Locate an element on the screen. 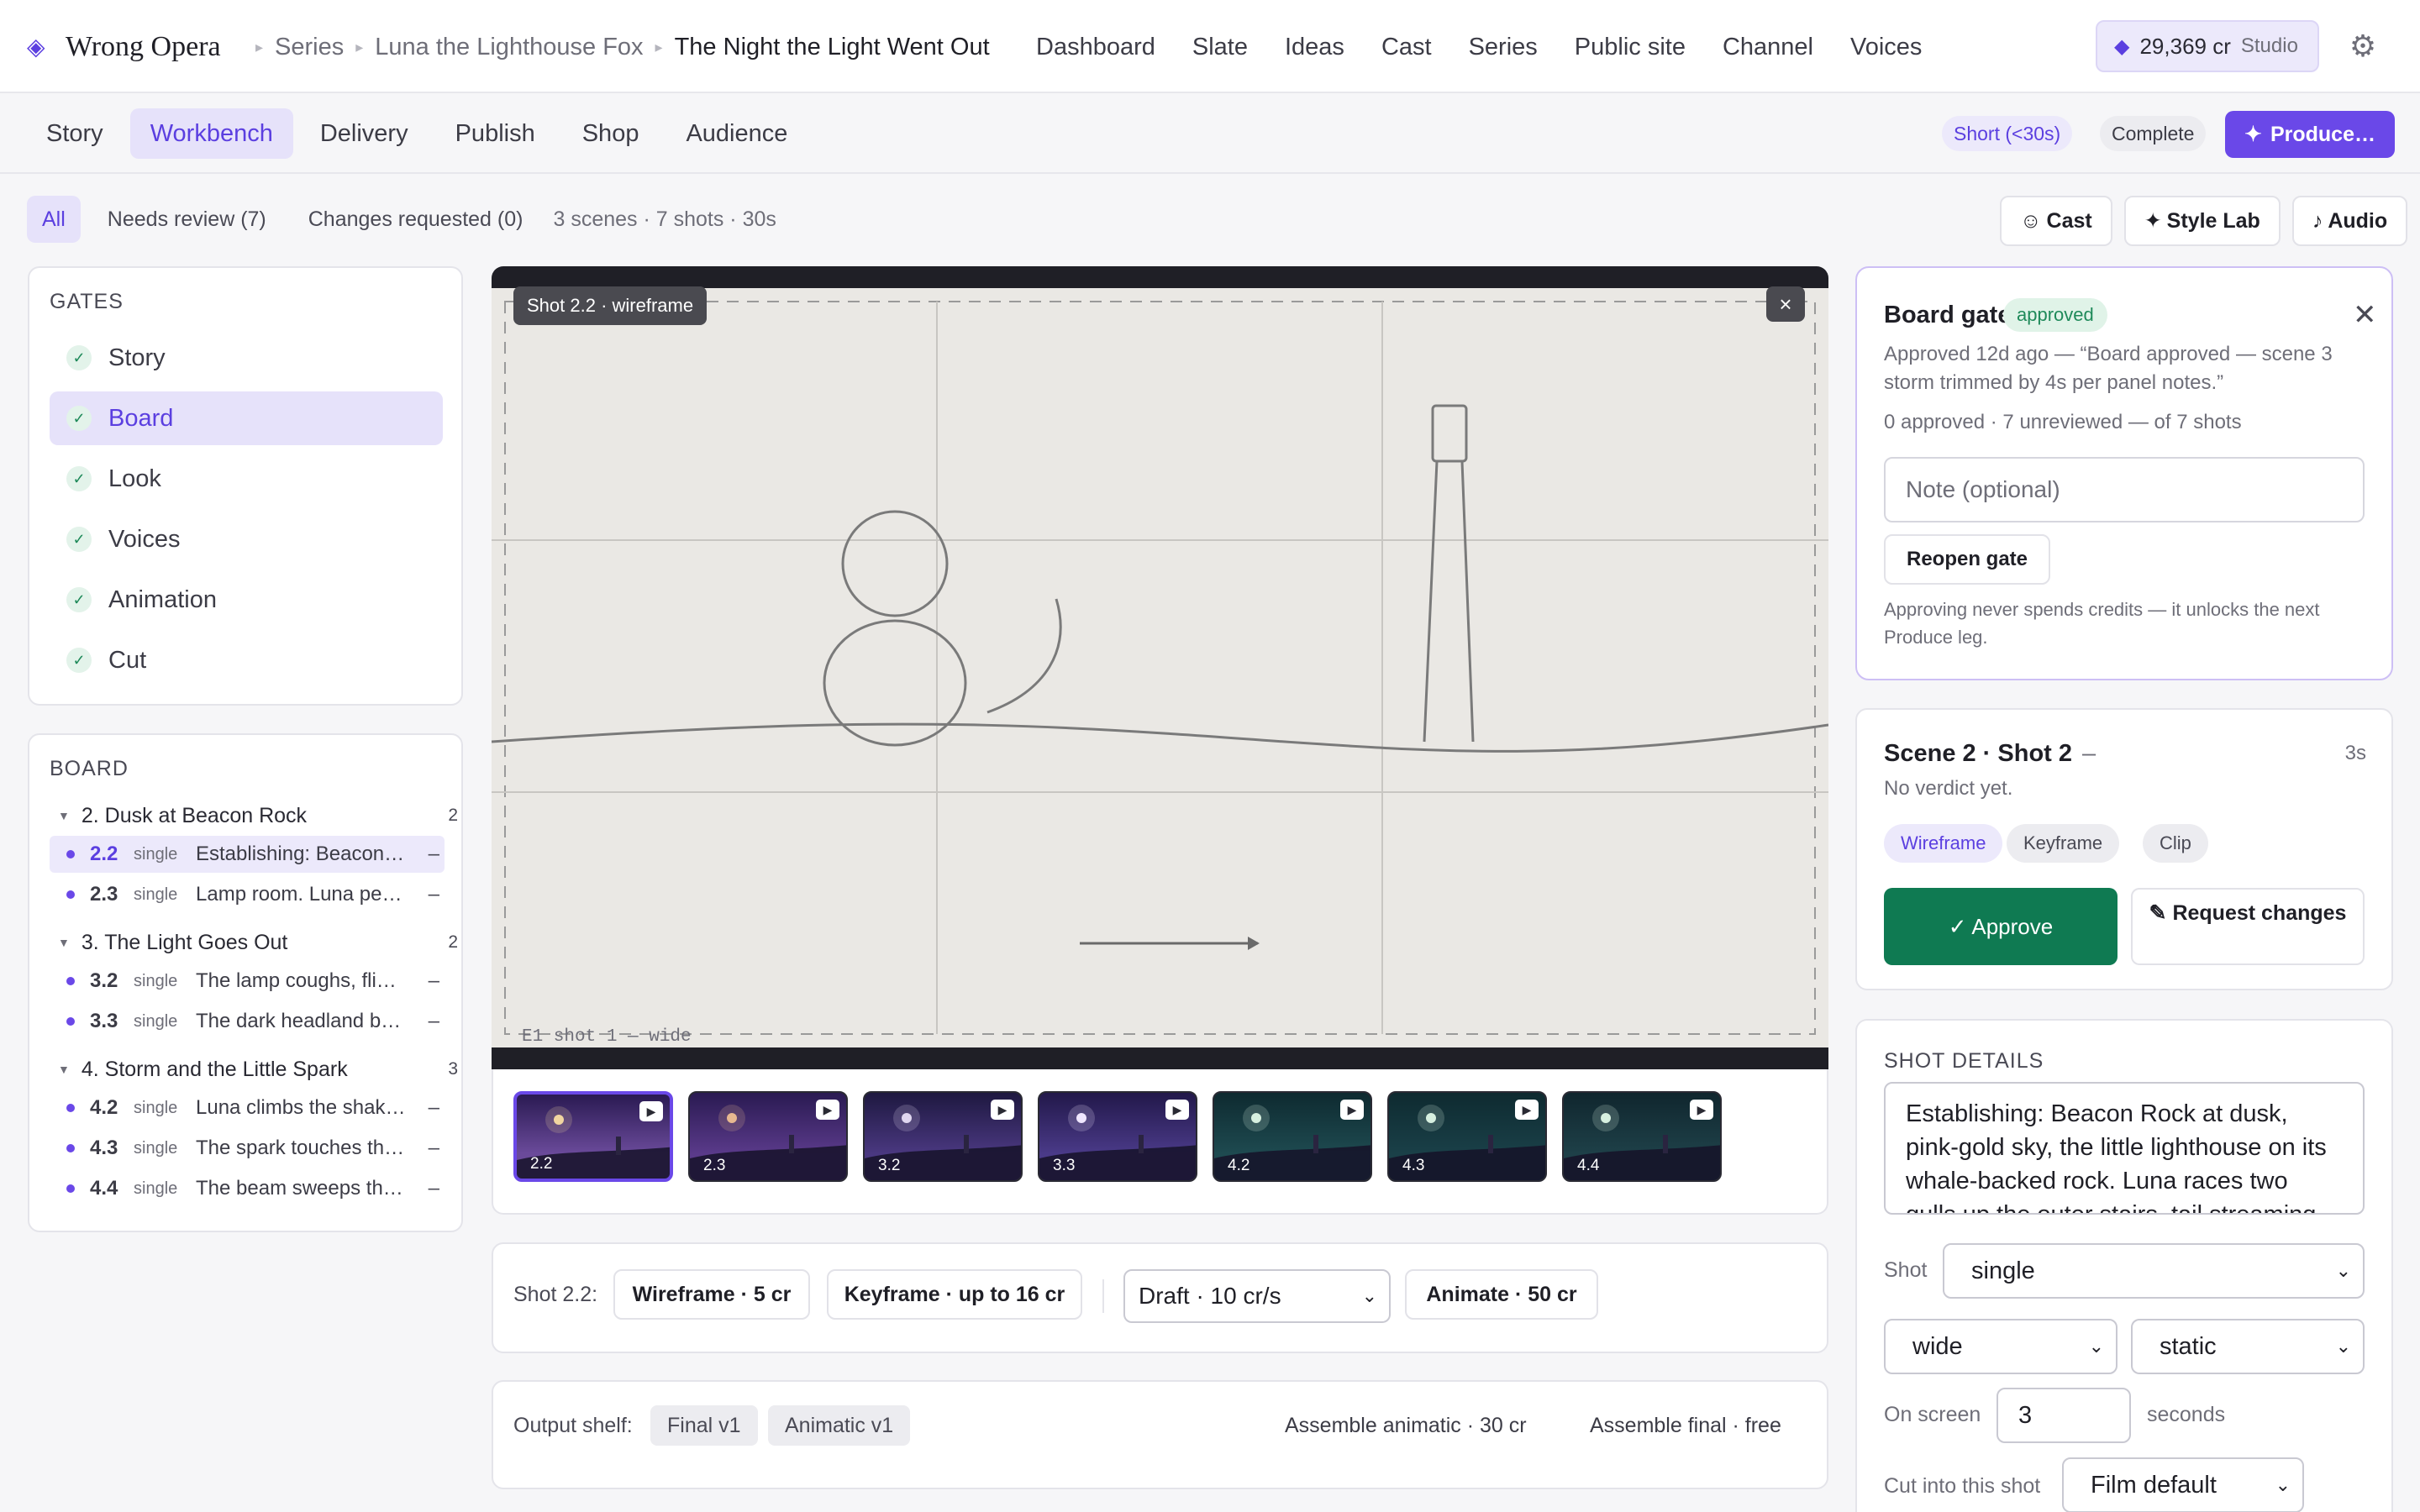 This screenshot has height=1512, width=2420. shot-text: Luna climbs the shaking stairs is located at coordinates (301, 1107).